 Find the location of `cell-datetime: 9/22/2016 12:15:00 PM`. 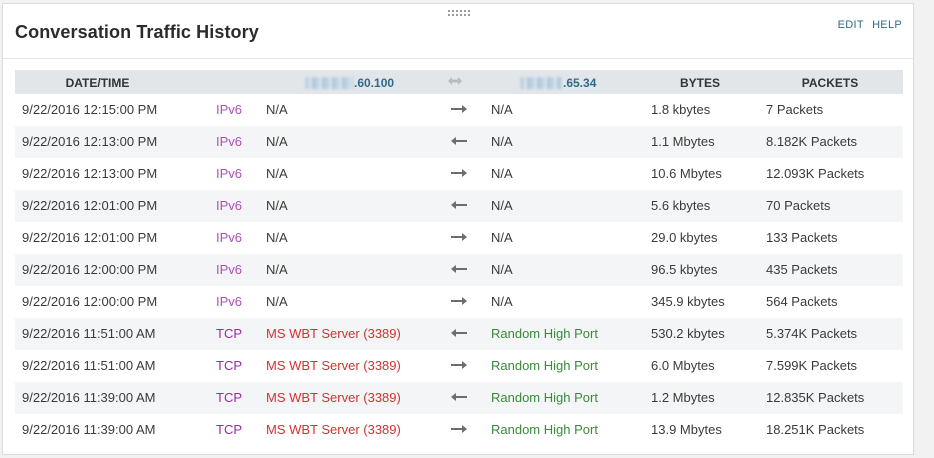

cell-datetime: 9/22/2016 12:15:00 PM is located at coordinates (90, 109).